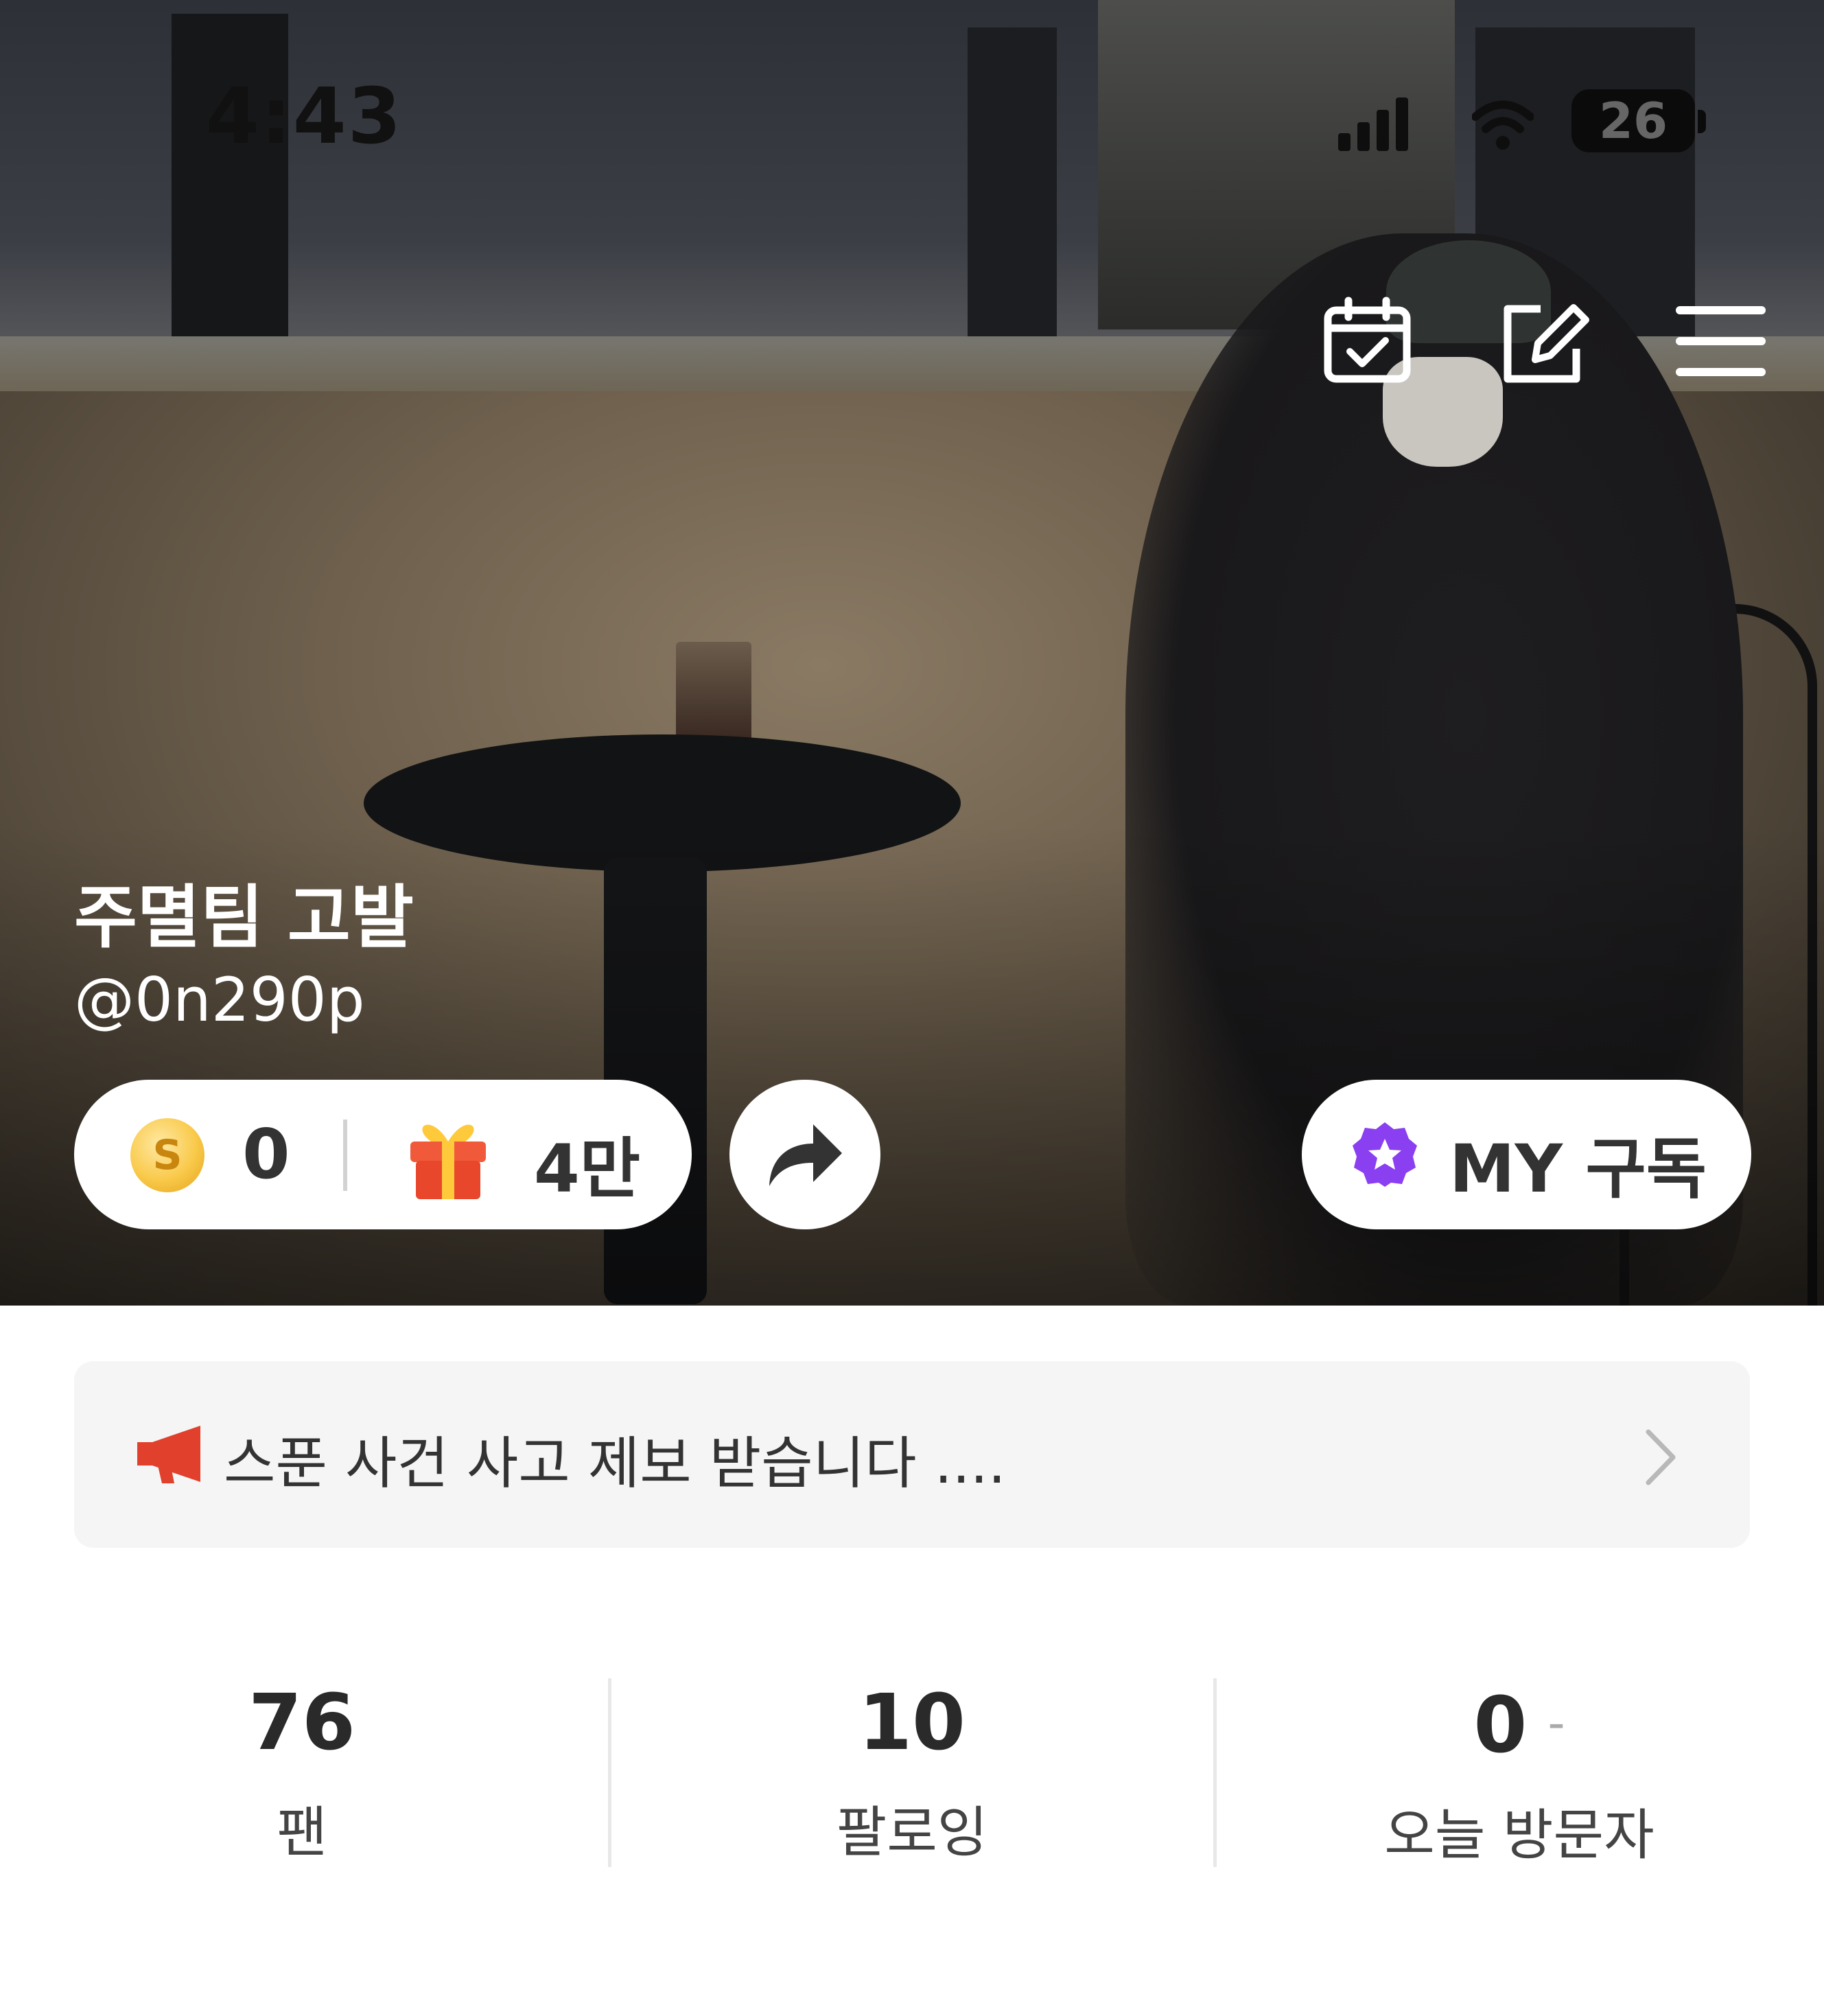  What do you see at coordinates (912, 1832) in the screenshot?
I see `following-label: 팔로잉` at bounding box center [912, 1832].